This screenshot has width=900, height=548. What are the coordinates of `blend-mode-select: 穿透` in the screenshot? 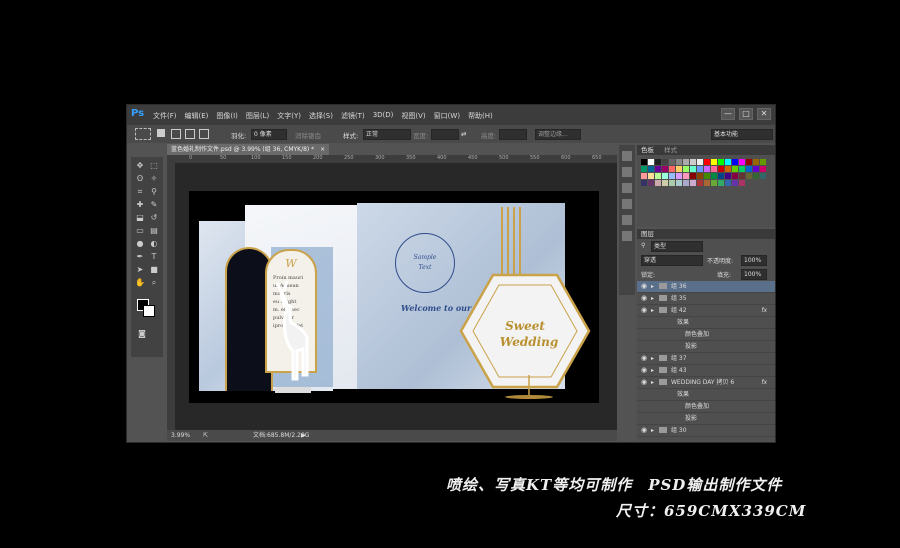 It's located at (672, 260).